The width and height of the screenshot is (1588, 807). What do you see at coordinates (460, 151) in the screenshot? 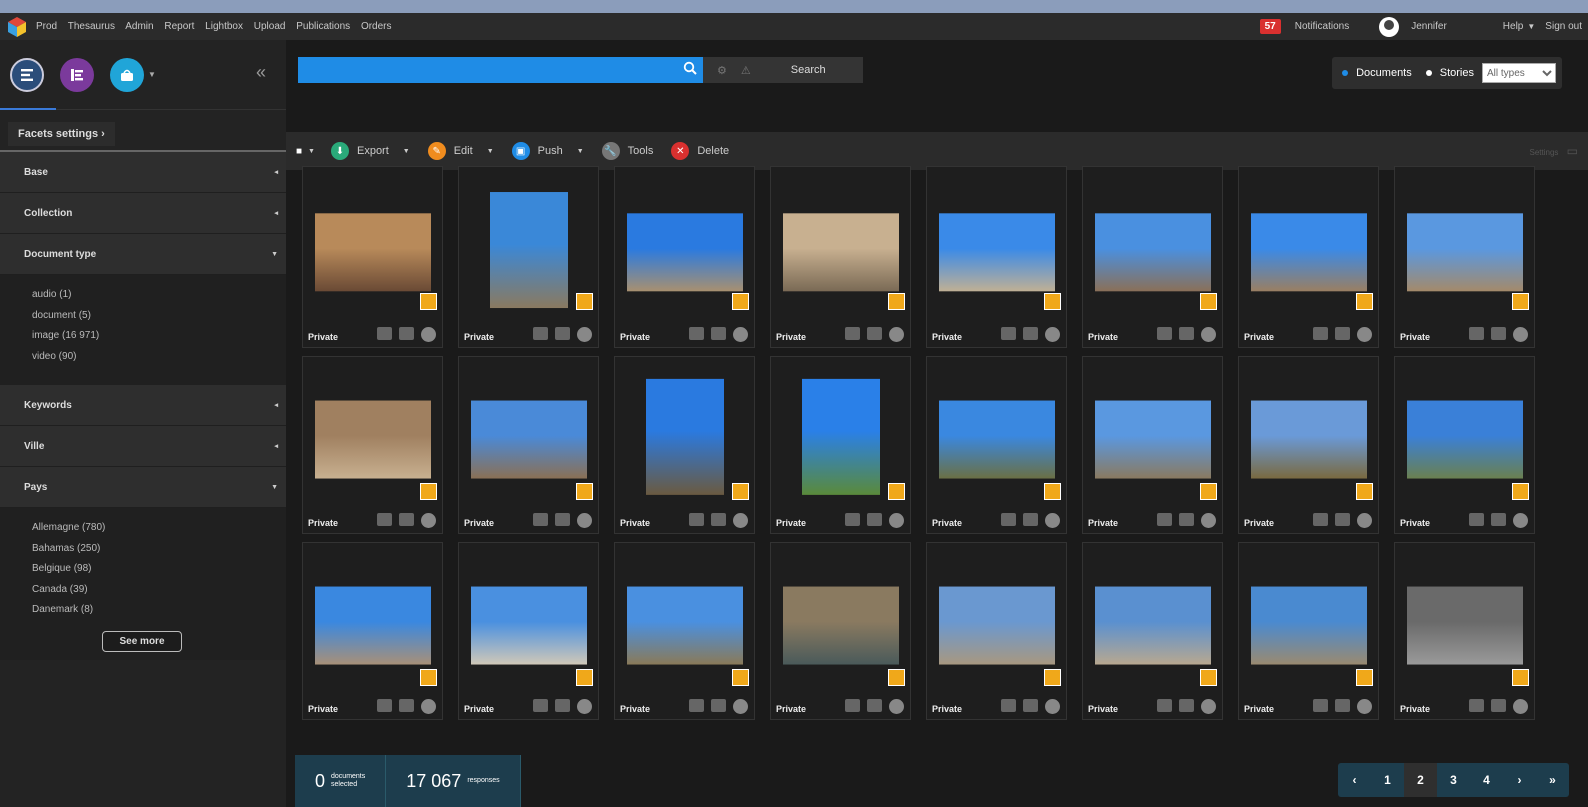
I see `edit-button: ✎ Edit ▼` at bounding box center [460, 151].